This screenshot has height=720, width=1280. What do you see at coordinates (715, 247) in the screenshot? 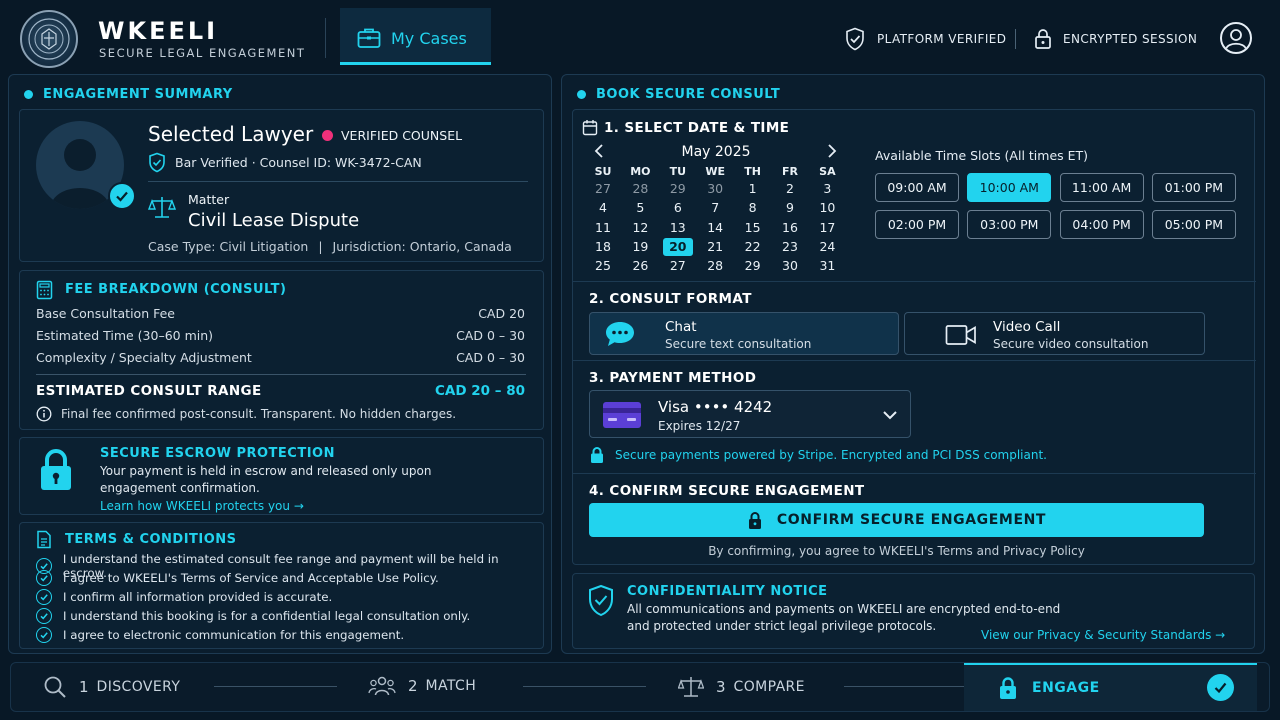
I see `calendar-day: 21` at bounding box center [715, 247].